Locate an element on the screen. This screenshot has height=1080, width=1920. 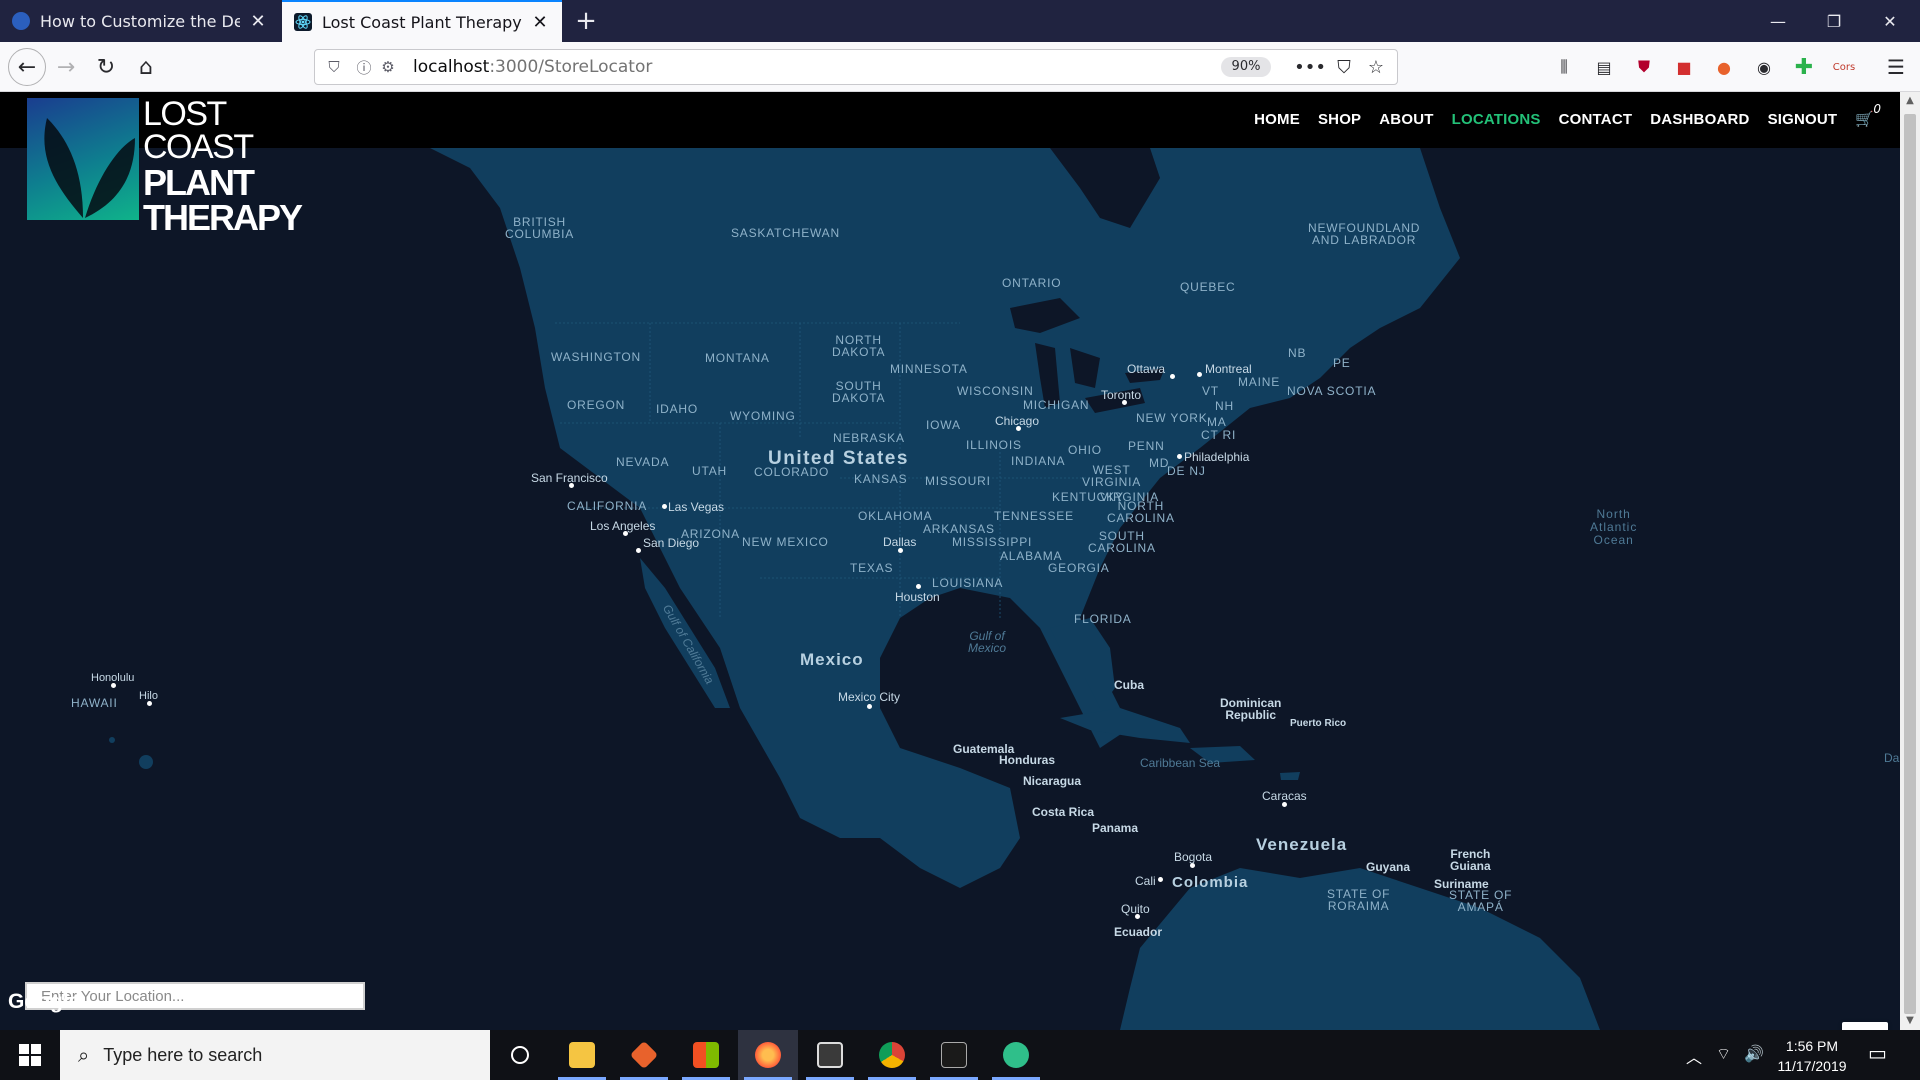
map-label-puerto-rico: Puerto Rico is located at coordinates (1318, 723).